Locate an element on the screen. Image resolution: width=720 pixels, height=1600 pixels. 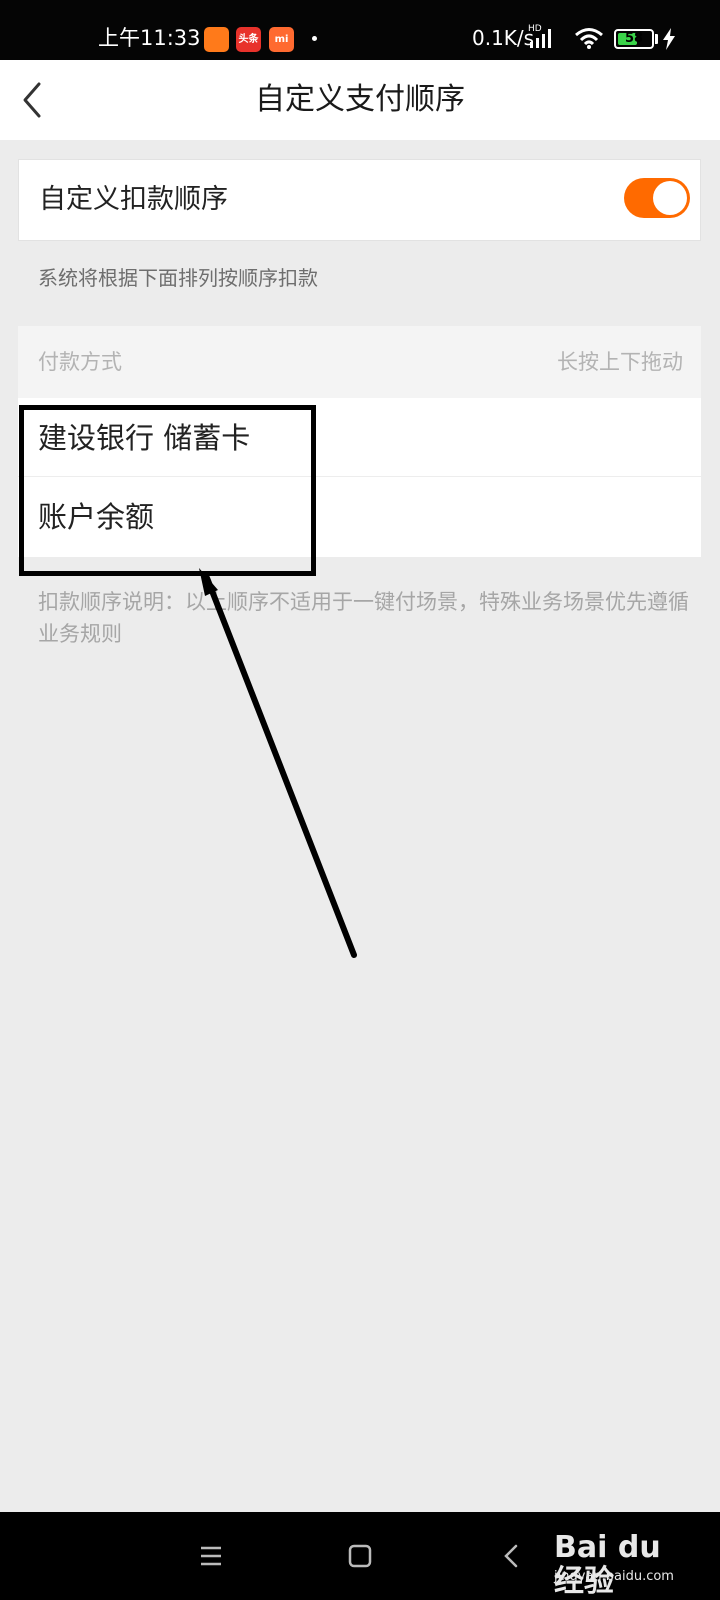
baidu-jingyan-watermark: Bai du 经验 jingyan.baidu.com is located at coordinates (618, 1558).